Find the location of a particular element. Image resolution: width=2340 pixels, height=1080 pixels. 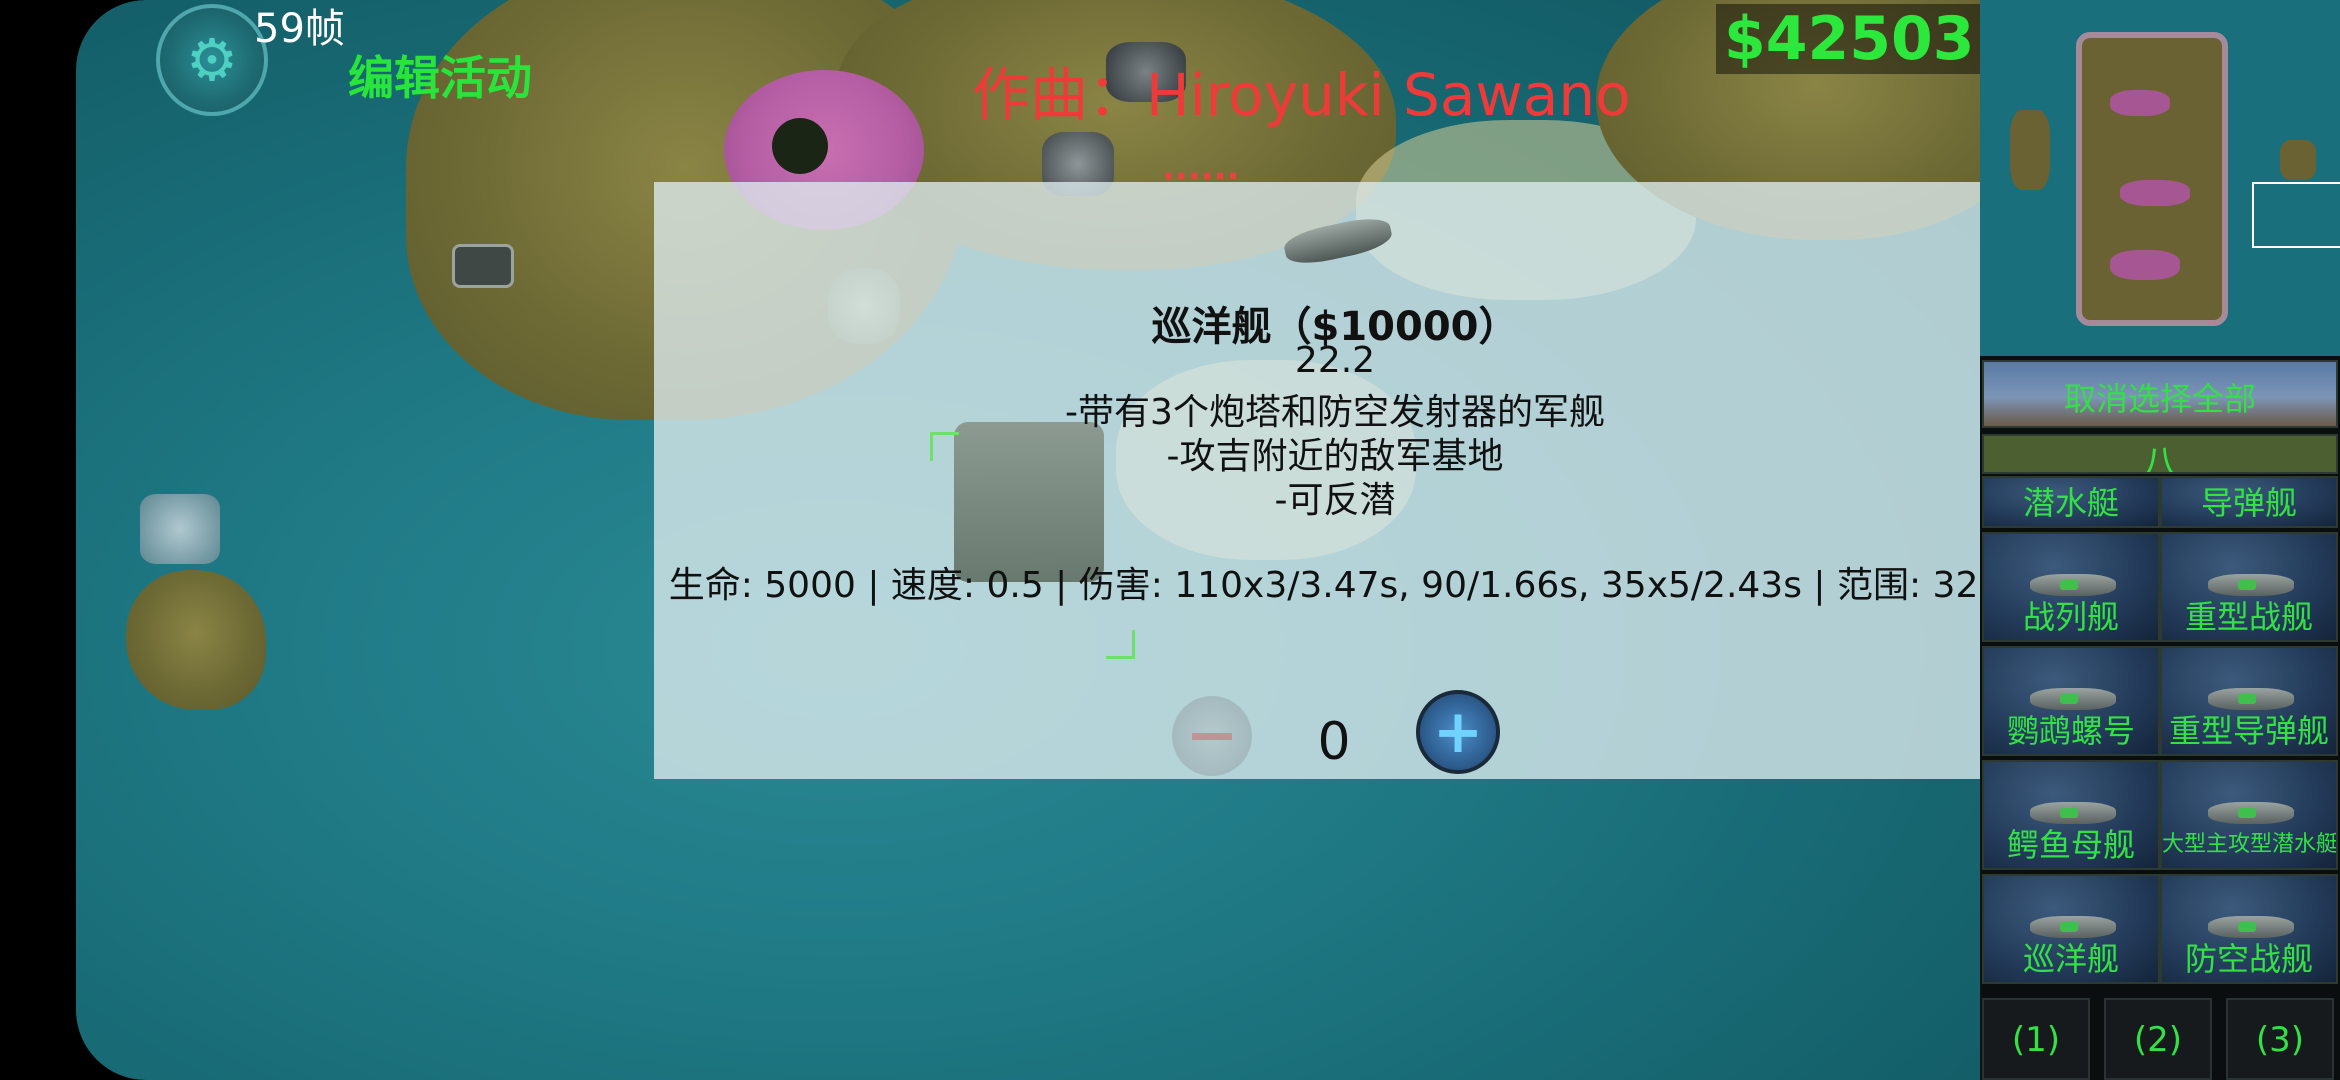

settings-gear-button: ⚙ is located at coordinates (212, 60).